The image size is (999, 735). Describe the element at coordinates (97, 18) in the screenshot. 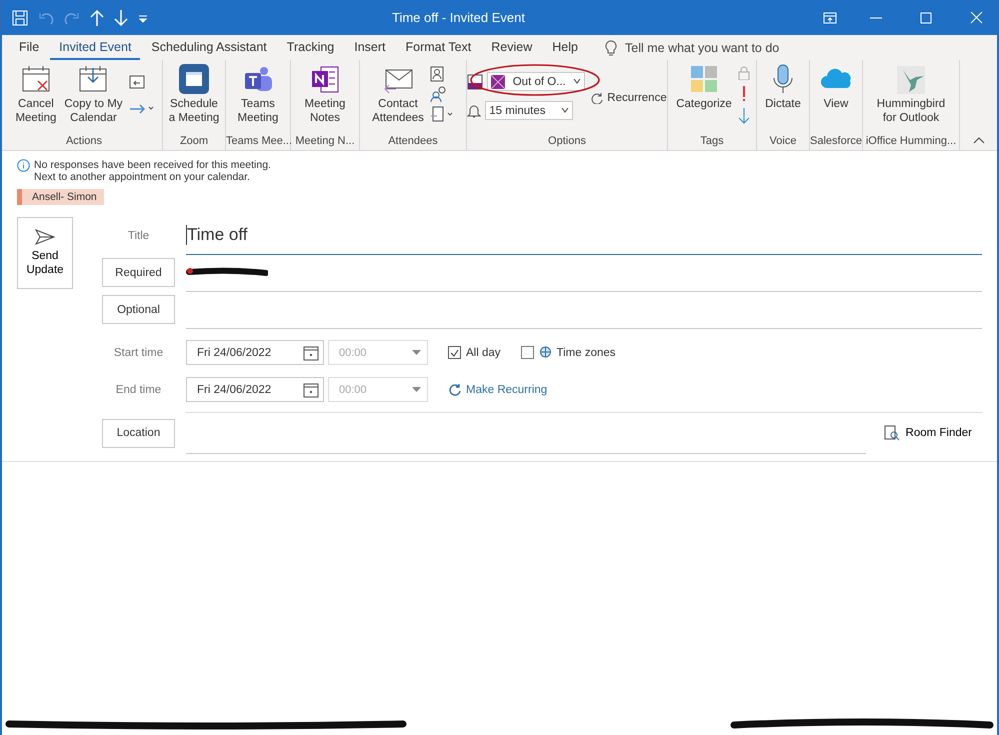

I see `up-arrow-icon` at that location.